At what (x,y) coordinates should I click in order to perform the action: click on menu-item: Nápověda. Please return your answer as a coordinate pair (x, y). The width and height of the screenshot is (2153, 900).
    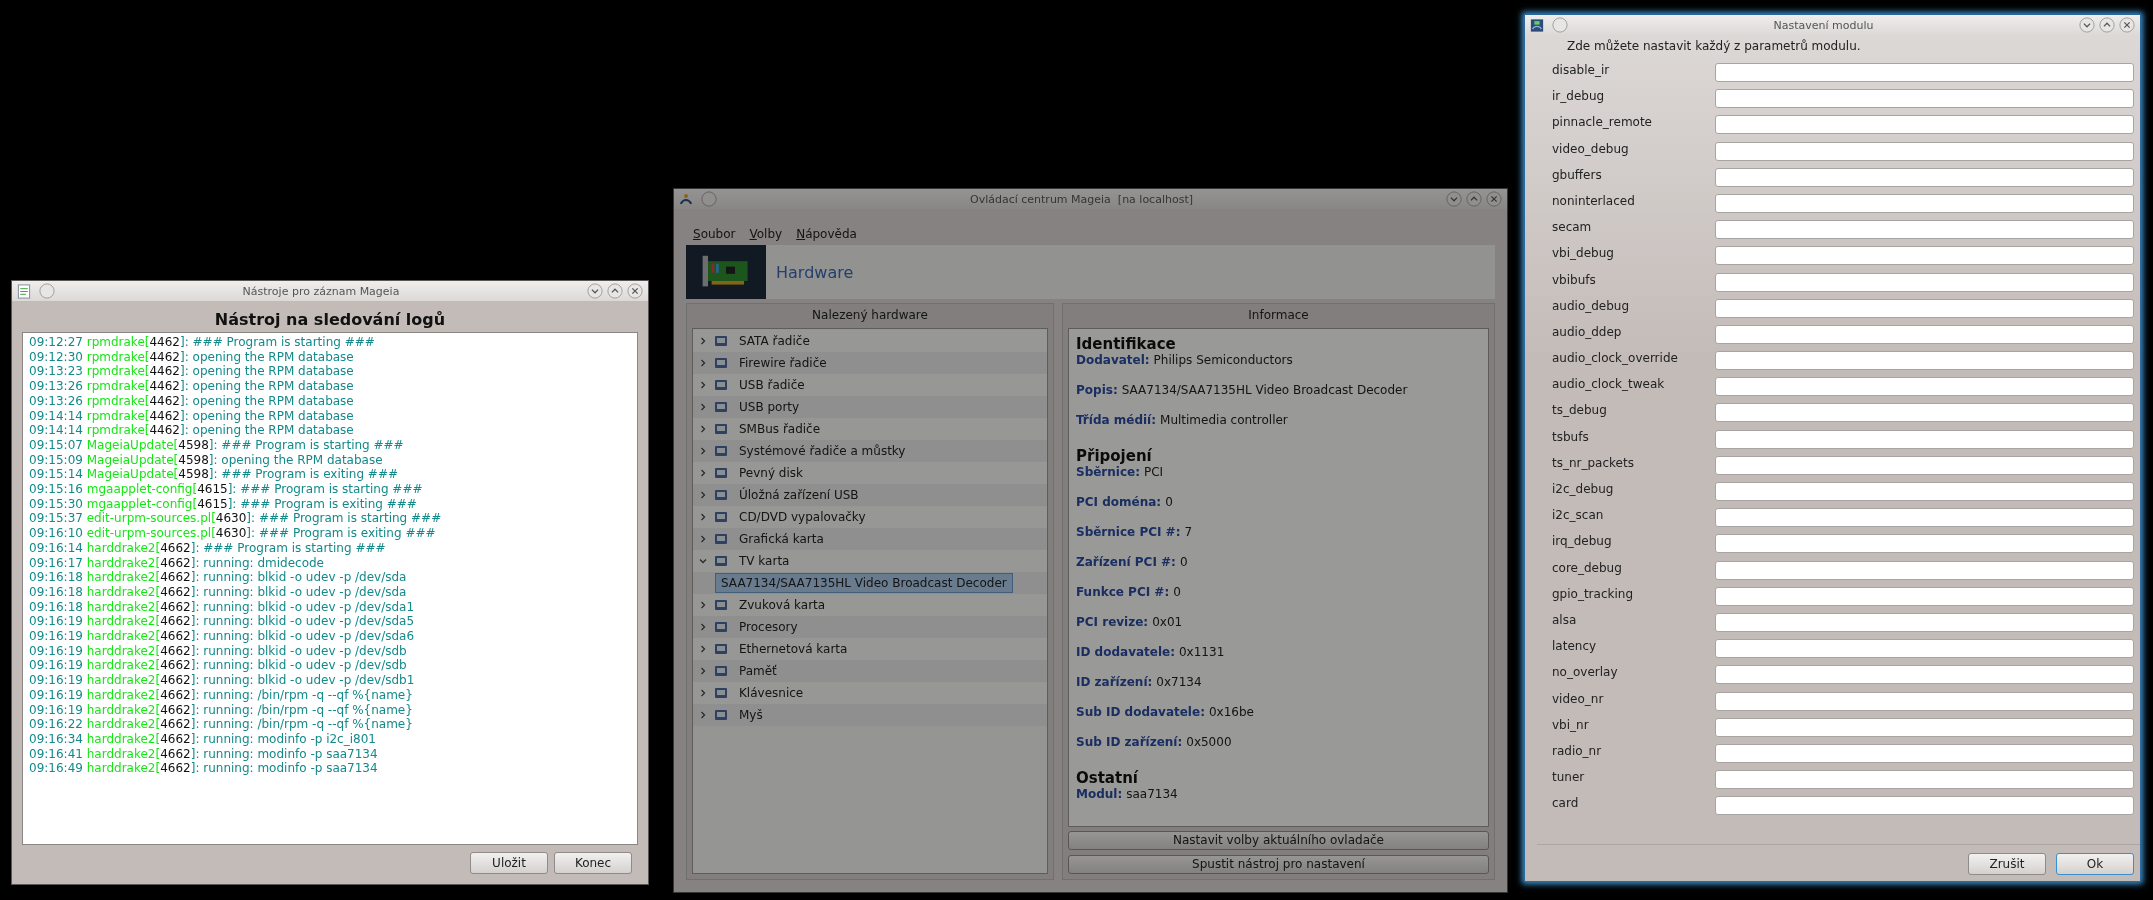
    Looking at the image, I should click on (826, 234).